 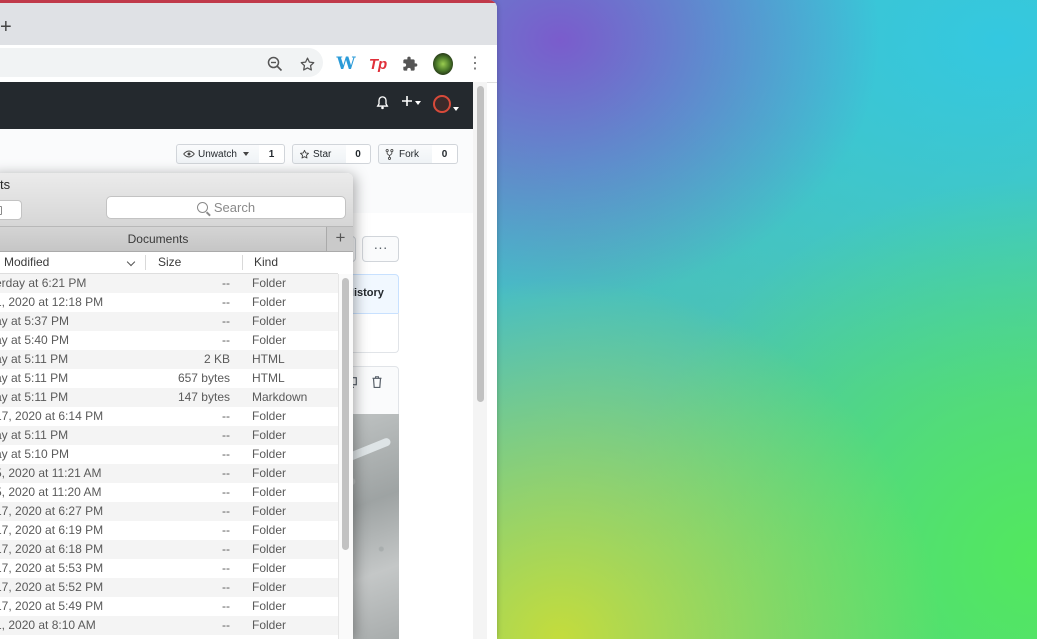 I want to click on list-item: ay at 5:11 PM -- Folder, so click(x=169, y=435).